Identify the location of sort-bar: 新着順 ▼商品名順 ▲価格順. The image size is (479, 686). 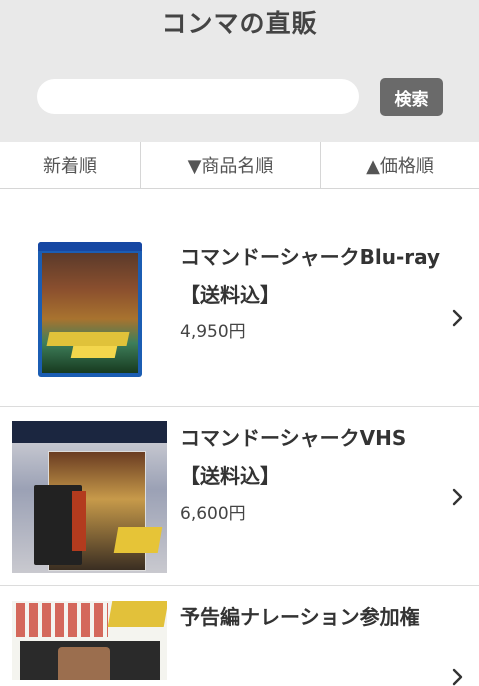
(239, 165).